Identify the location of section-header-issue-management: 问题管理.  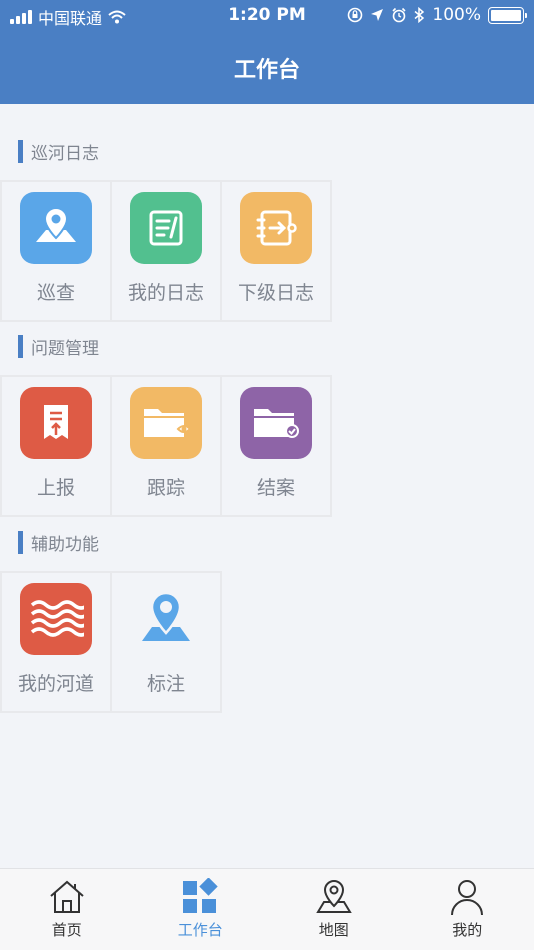
(58, 346).